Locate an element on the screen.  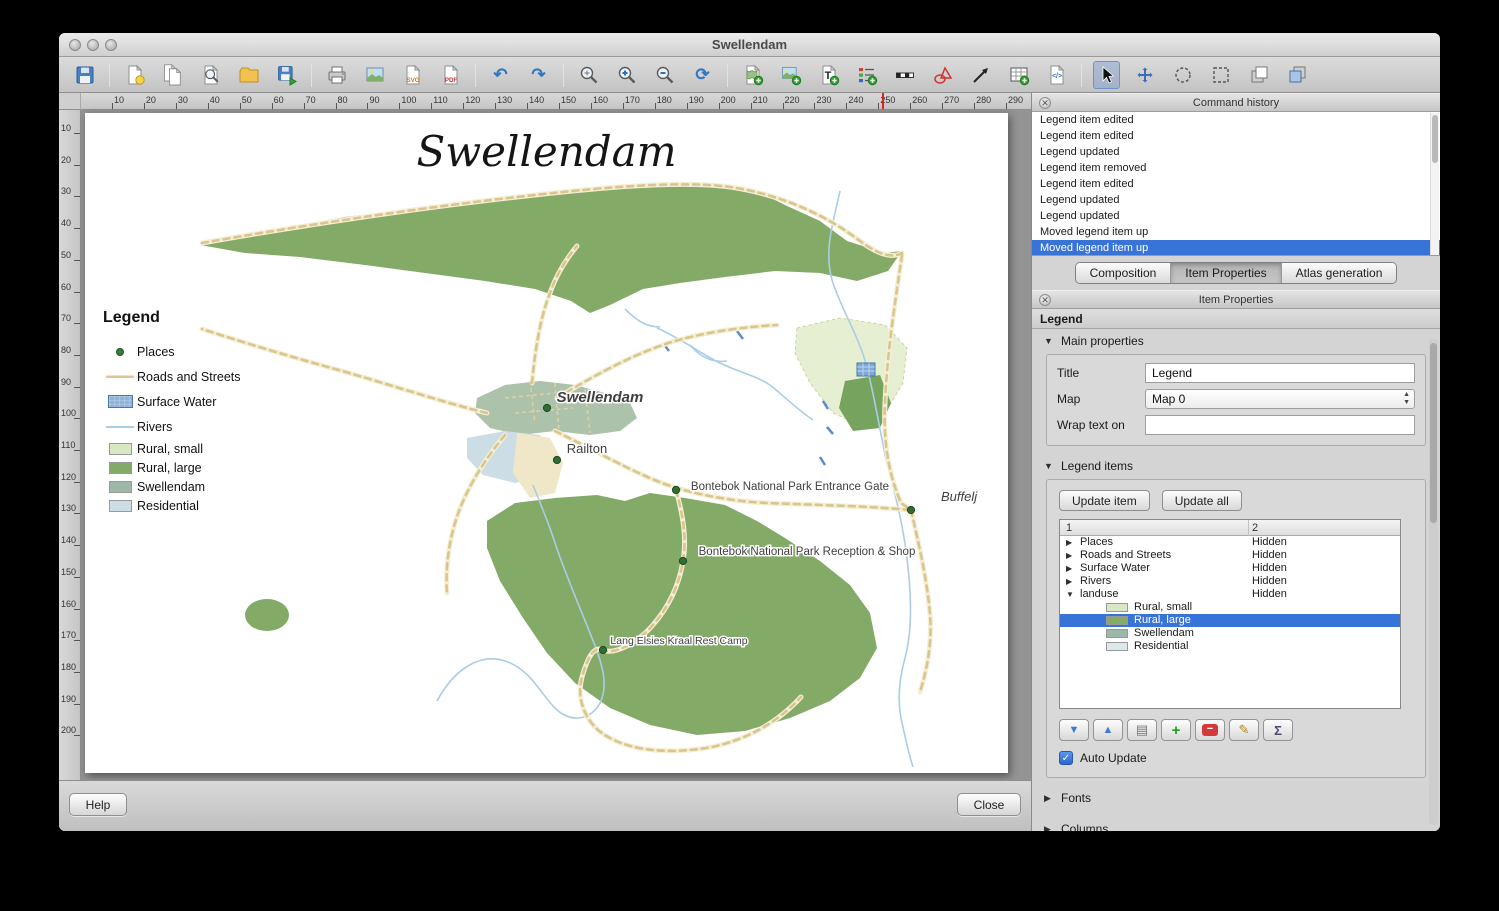
move-item-down-button: ▼ is located at coordinates (1074, 730).